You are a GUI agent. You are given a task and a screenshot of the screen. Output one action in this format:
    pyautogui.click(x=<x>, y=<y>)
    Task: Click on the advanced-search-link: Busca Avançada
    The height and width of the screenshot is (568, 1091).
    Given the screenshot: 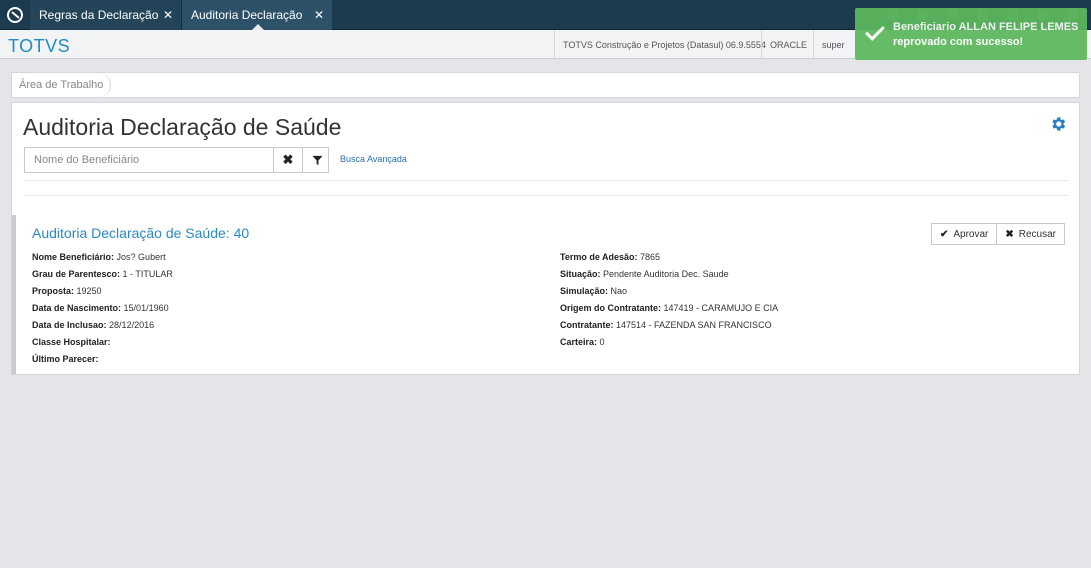 What is the action you would take?
    pyautogui.click(x=373, y=159)
    